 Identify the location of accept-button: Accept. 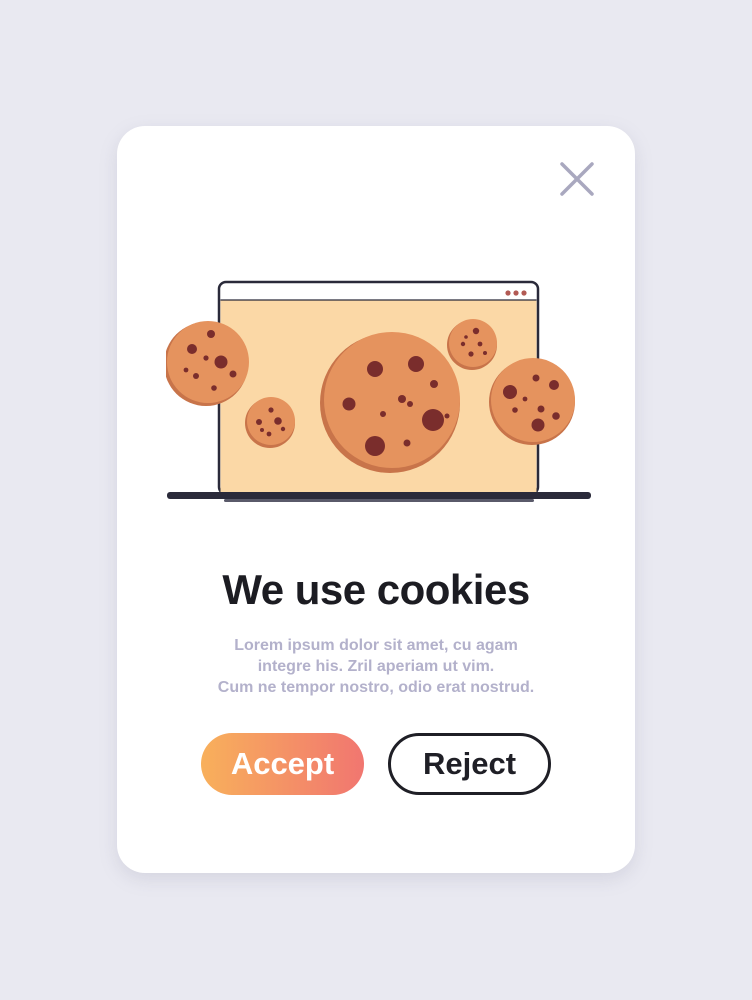
(282, 764).